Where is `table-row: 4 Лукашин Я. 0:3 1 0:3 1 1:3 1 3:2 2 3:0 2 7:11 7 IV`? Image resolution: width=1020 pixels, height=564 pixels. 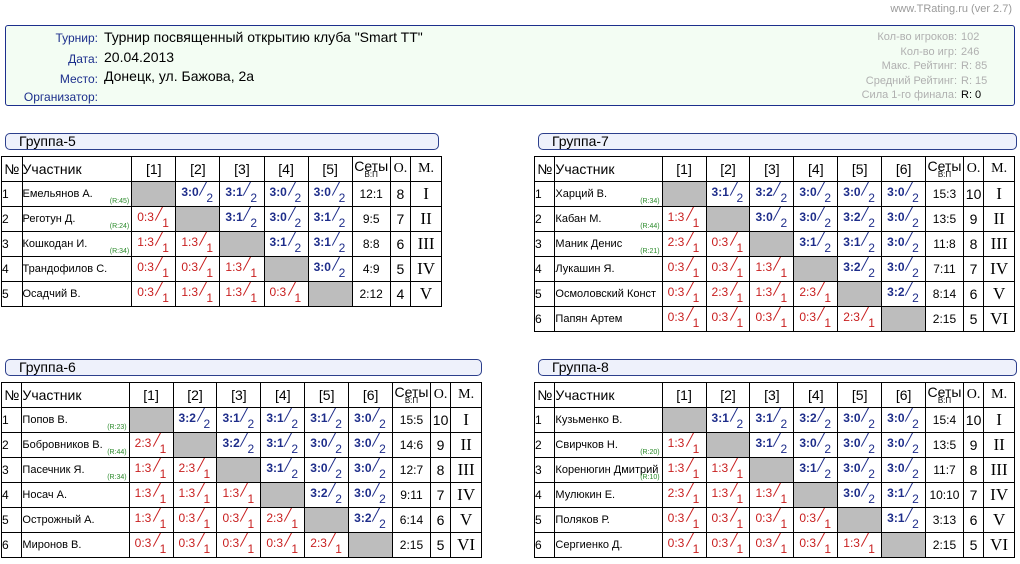 table-row: 4 Лукашин Я. 0:3 1 0:3 1 1:3 1 3:2 2 3:0 2 7:11 7 IV is located at coordinates (774, 269).